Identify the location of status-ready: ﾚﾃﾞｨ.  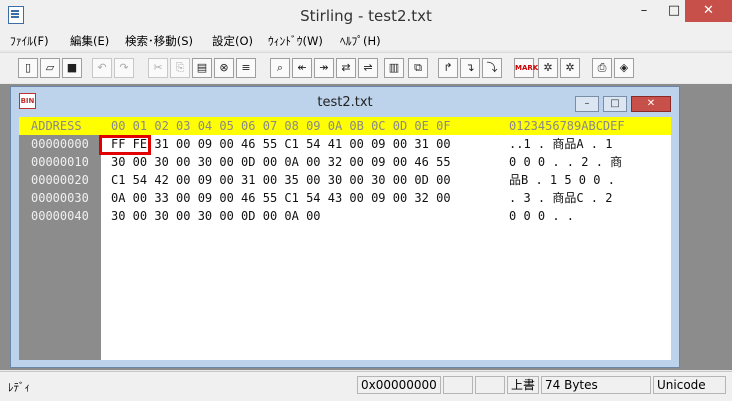
(19, 387).